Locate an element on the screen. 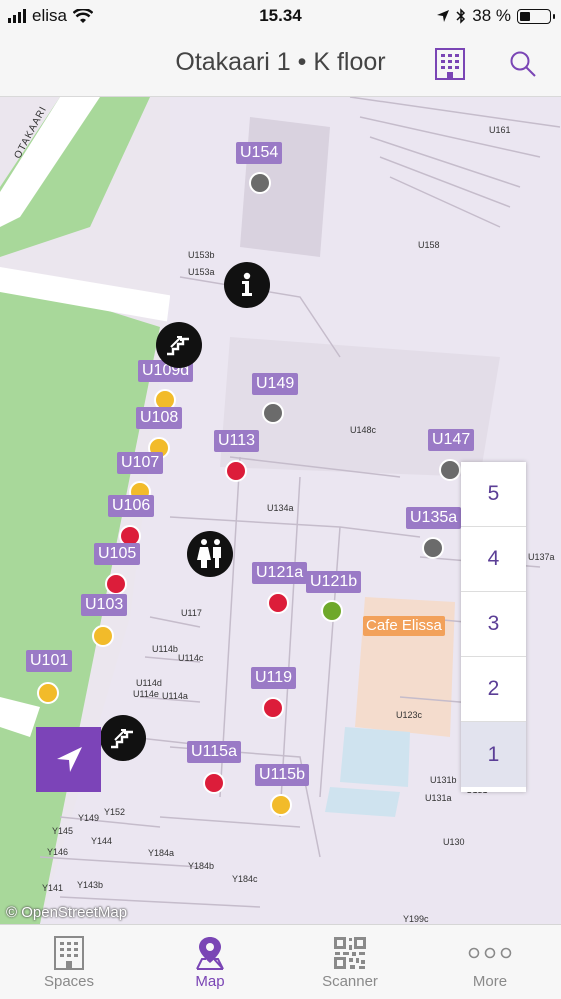  availability-dot-u119 is located at coordinates (273, 708).